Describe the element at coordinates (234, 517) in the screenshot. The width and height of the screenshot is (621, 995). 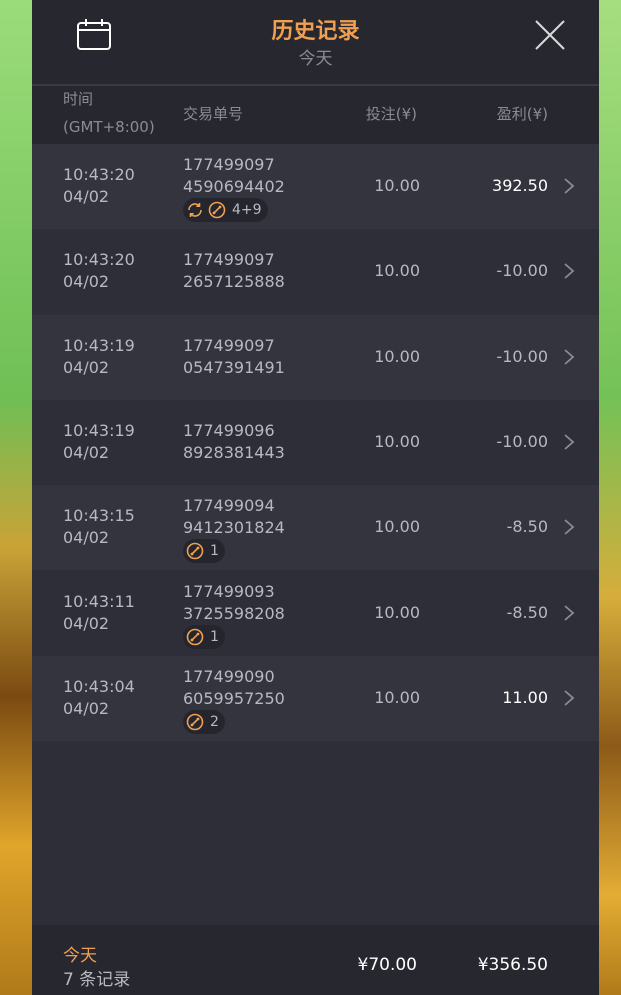
I see `row-order-id: 177499094 9412301824` at that location.